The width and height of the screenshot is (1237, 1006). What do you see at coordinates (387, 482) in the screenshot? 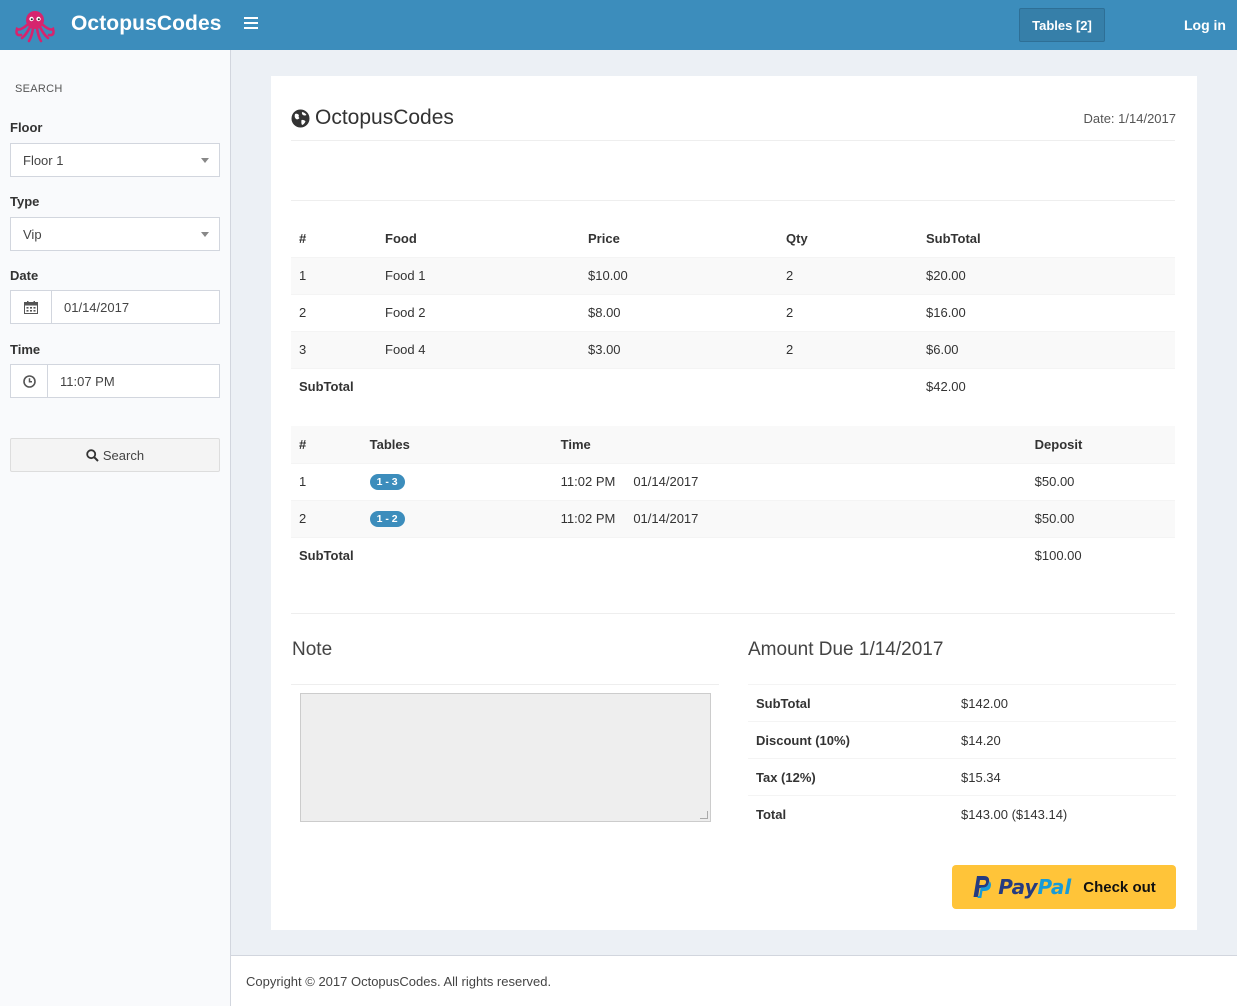
I see `table-badge: 1 - 3` at bounding box center [387, 482].